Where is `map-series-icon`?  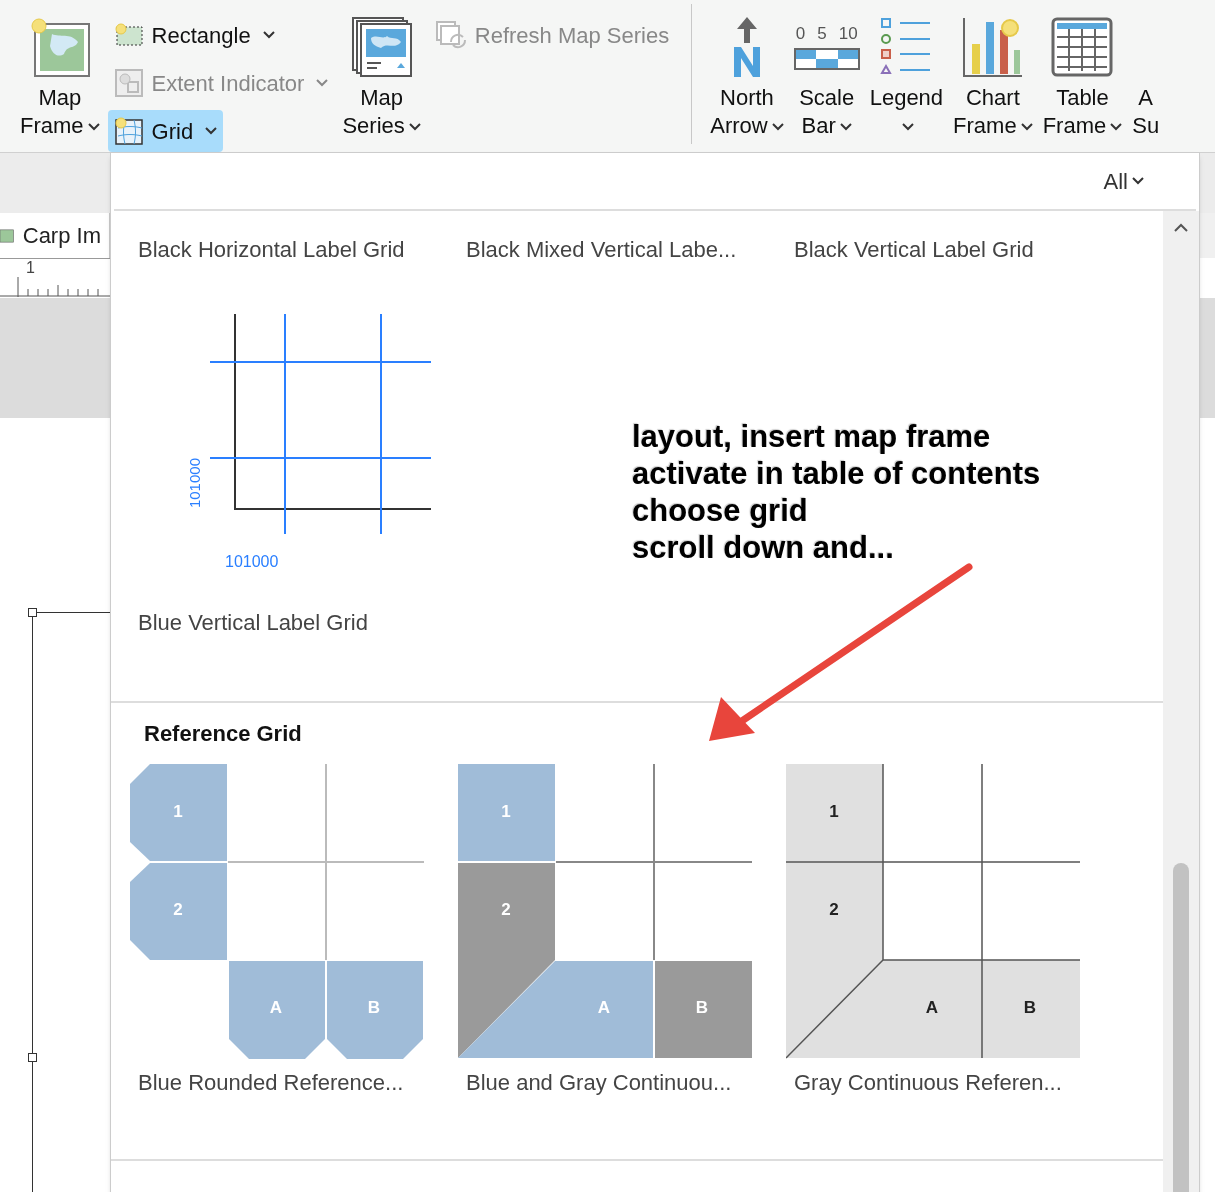
map-series-icon is located at coordinates (381, 47).